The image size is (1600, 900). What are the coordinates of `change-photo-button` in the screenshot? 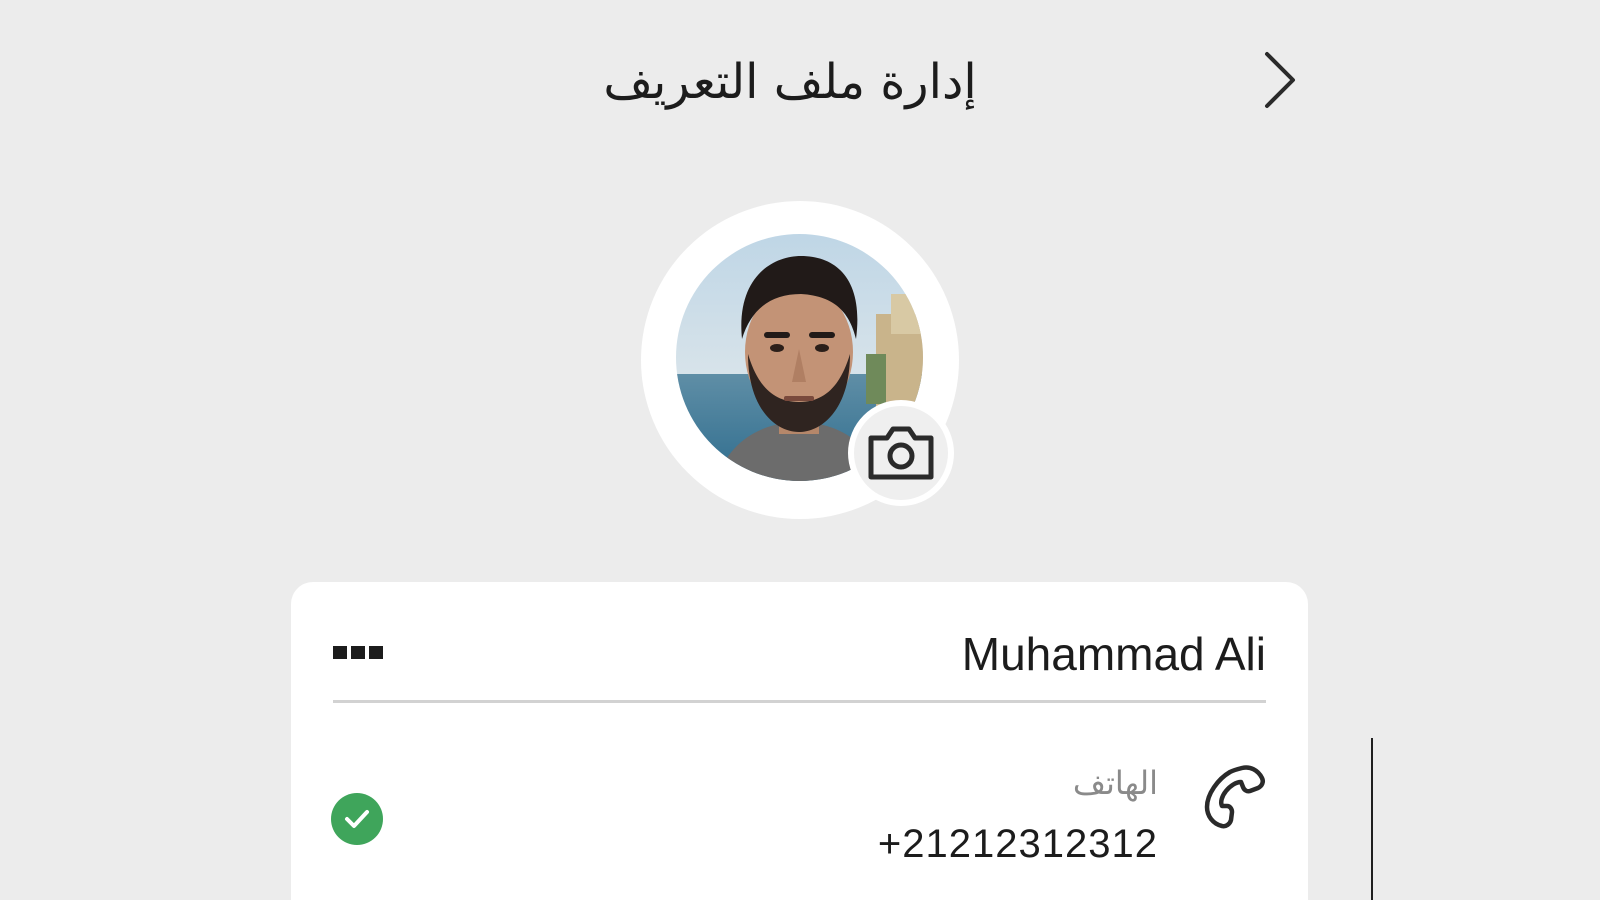 It's located at (901, 453).